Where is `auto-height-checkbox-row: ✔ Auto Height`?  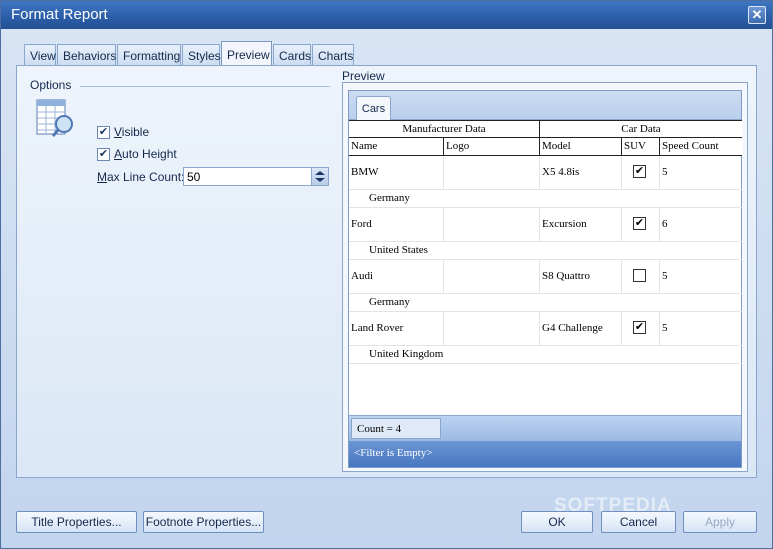 auto-height-checkbox-row: ✔ Auto Height is located at coordinates (137, 154).